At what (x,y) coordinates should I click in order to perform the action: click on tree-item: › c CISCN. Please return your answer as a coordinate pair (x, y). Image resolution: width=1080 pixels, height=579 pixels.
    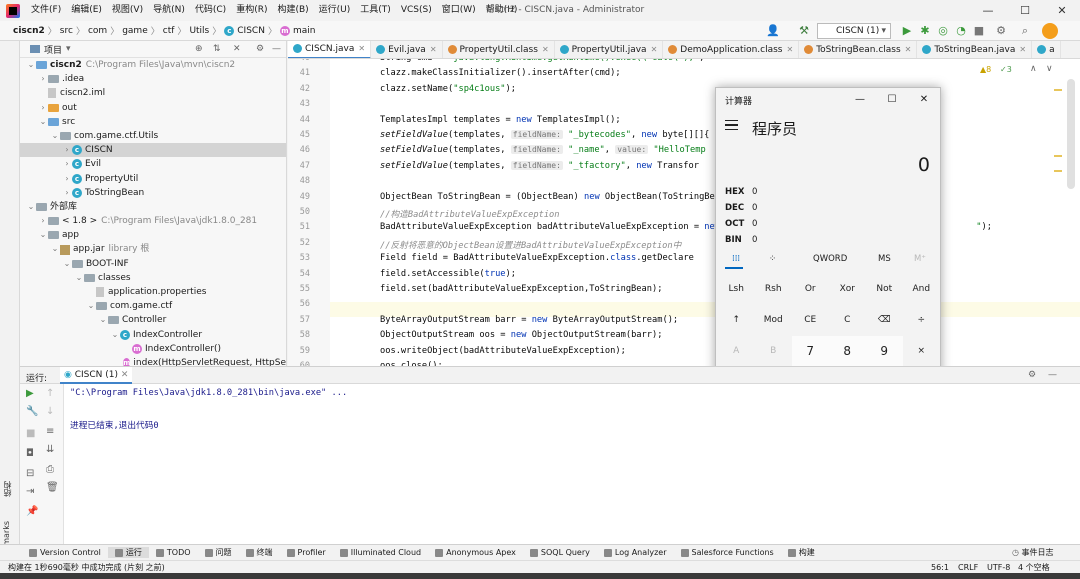
    Looking at the image, I should click on (153, 150).